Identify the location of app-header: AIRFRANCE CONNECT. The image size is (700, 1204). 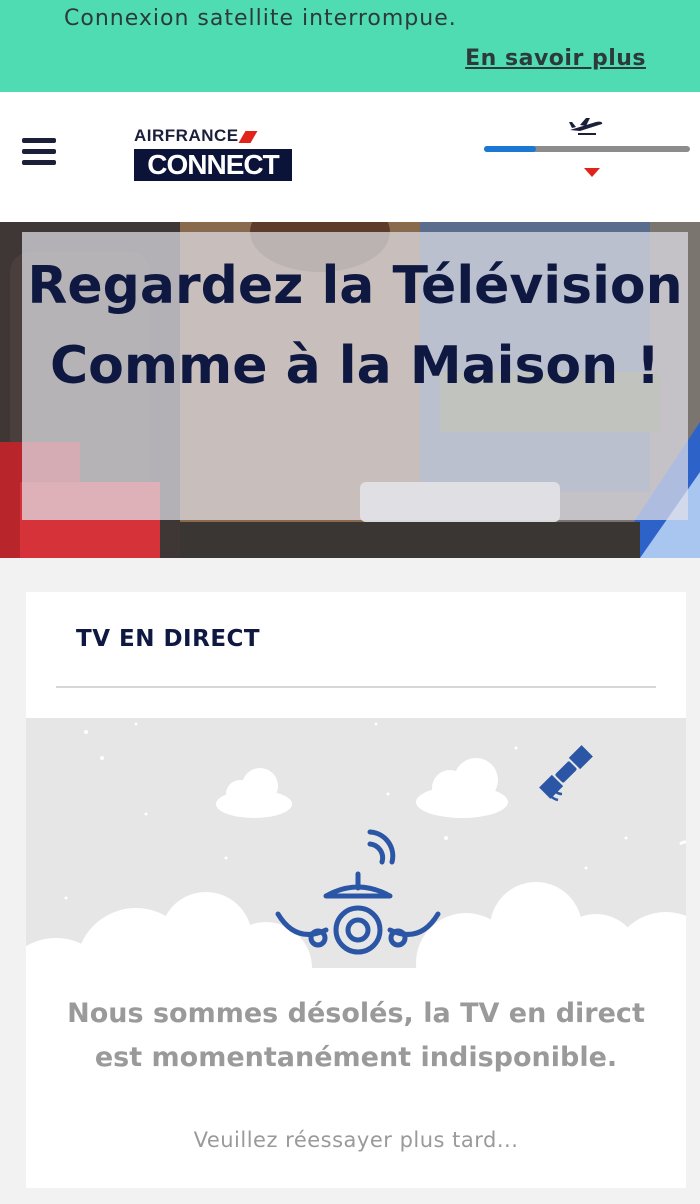
(350, 157).